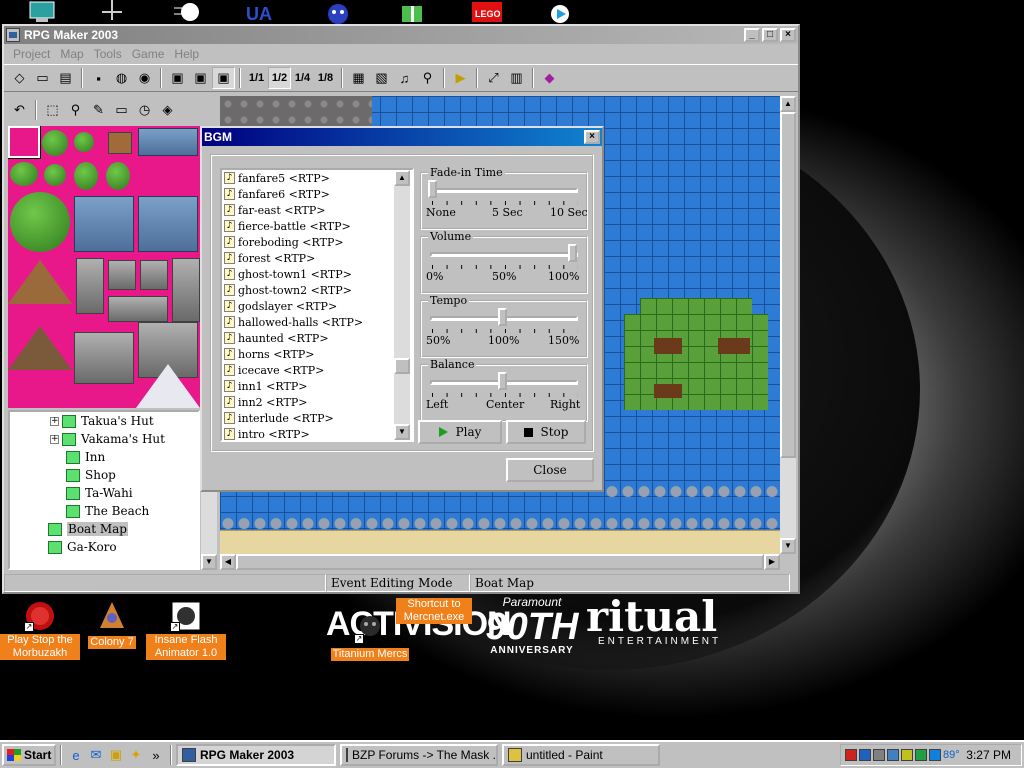 This screenshot has height=768, width=1024. I want to click on tree-item-selected: Boat Map, so click(88, 529).